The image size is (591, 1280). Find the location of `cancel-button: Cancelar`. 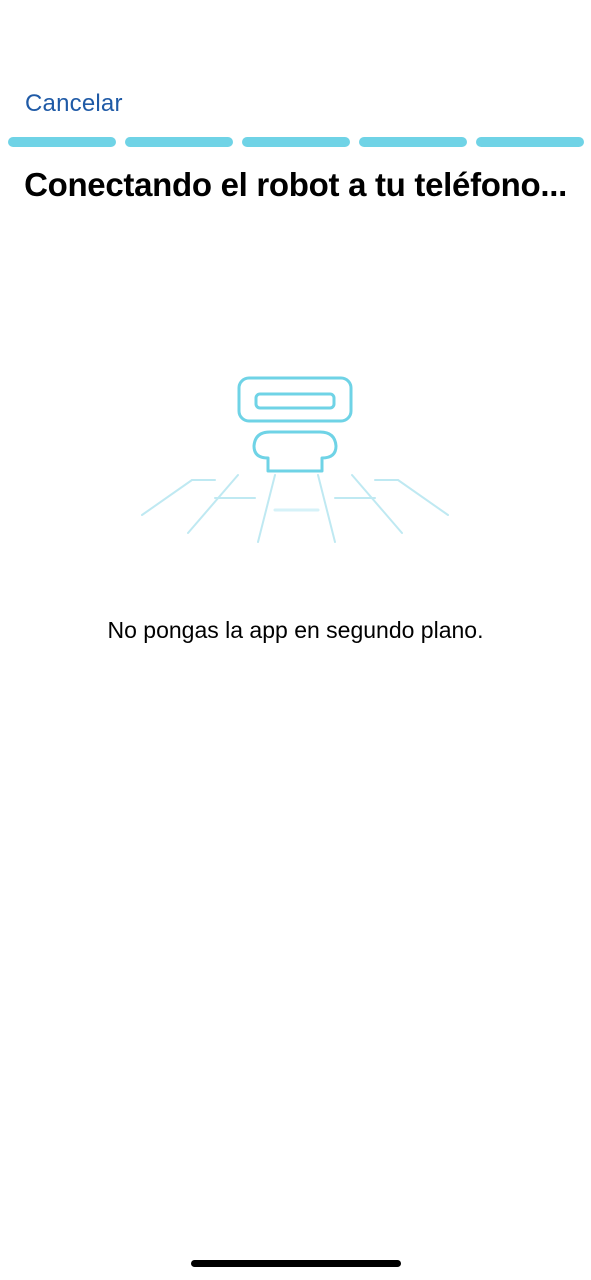

cancel-button: Cancelar is located at coordinates (74, 104).